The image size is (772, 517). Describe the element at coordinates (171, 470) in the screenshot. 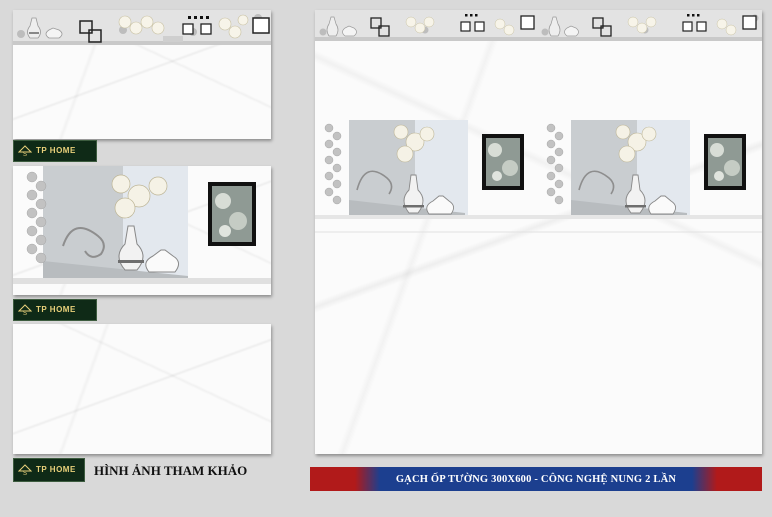

I see `reference-caption: HÌNH ẢNH THAM KHẢO` at that location.